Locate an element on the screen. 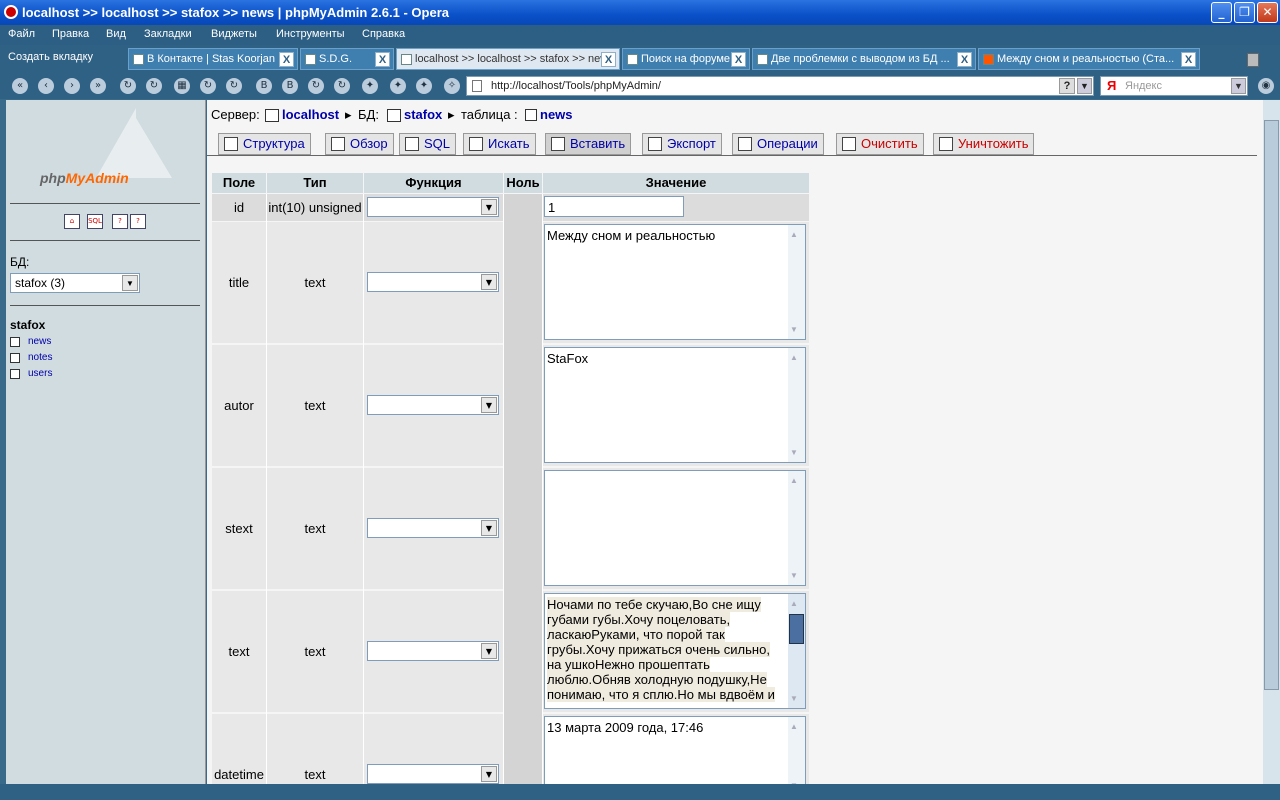 This screenshot has height=800, width=1280. menu-tools: Инструменты is located at coordinates (310, 34).